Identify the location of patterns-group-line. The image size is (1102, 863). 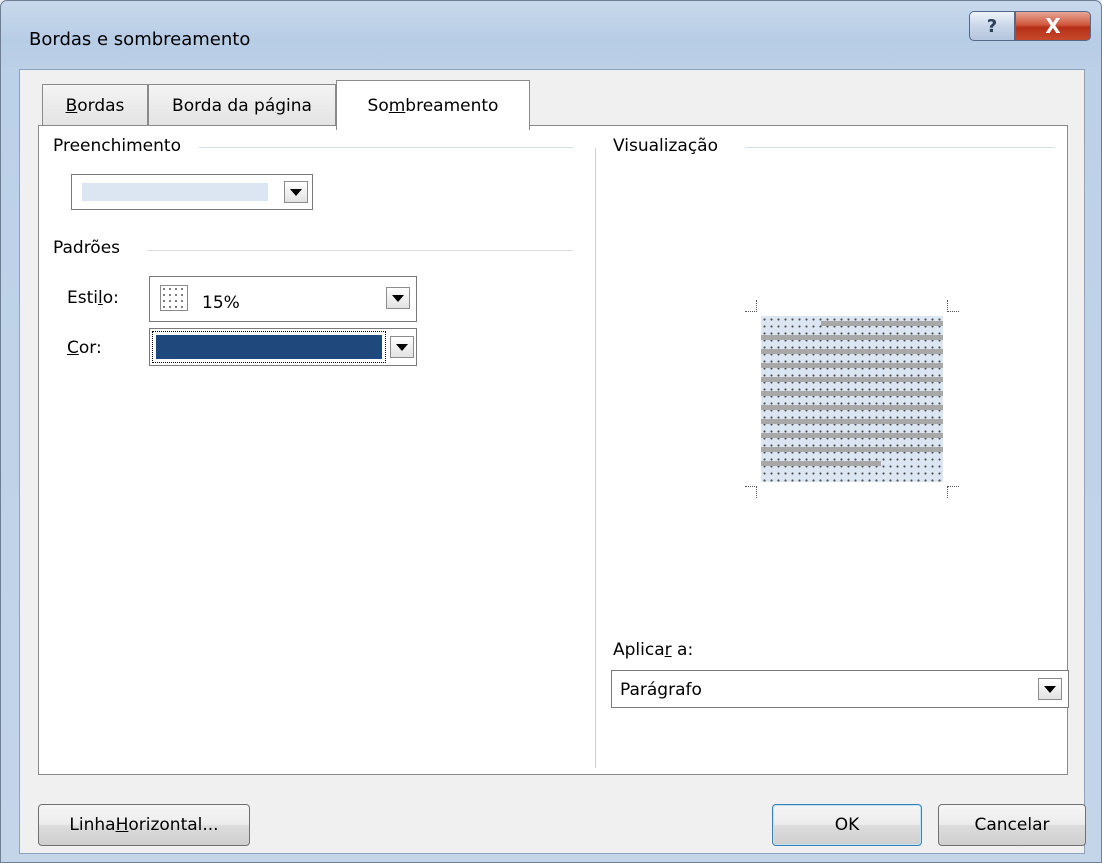
(360, 250).